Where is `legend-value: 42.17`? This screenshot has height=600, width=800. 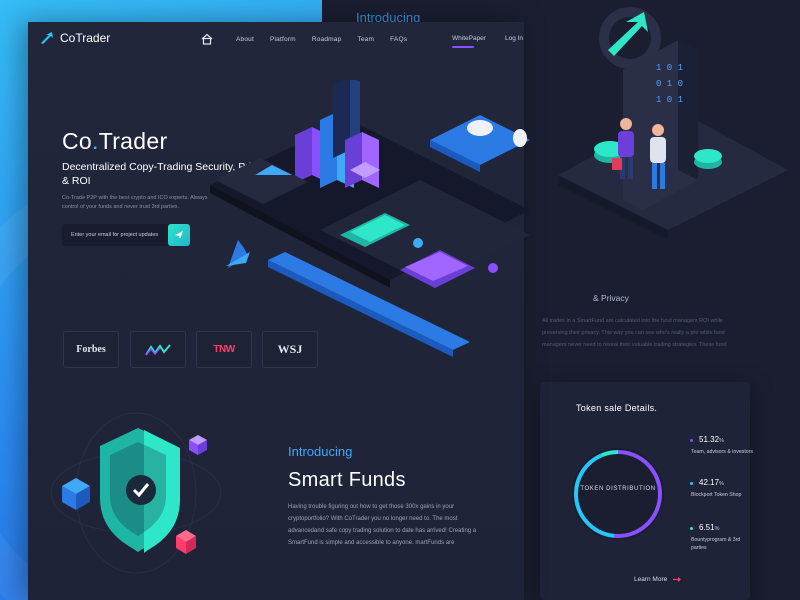
legend-value: 42.17 is located at coordinates (709, 482).